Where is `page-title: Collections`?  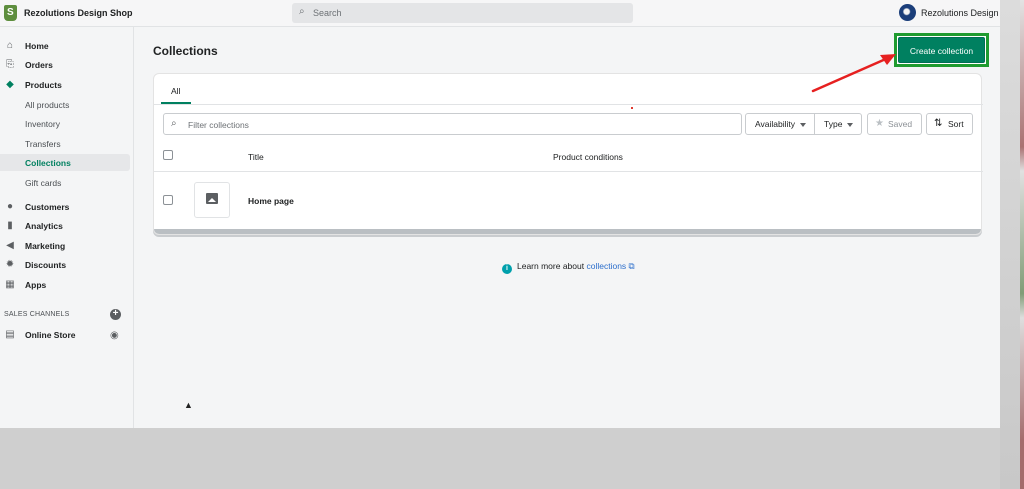
page-title: Collections is located at coordinates (185, 51).